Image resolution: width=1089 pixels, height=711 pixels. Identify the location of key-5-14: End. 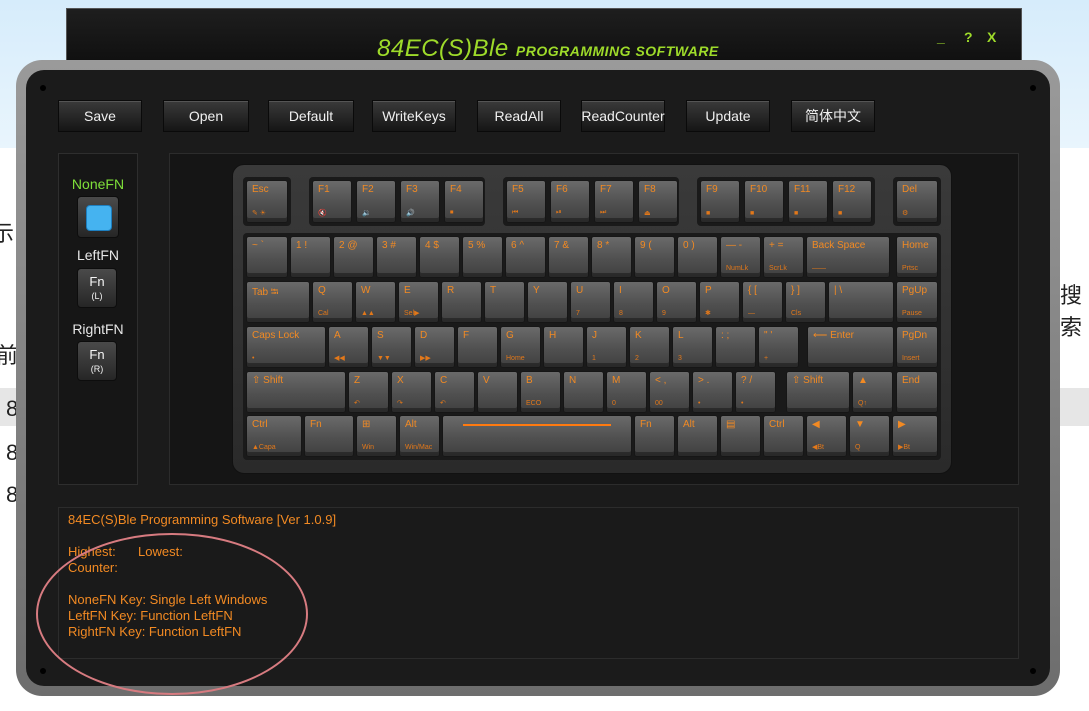
(917, 392).